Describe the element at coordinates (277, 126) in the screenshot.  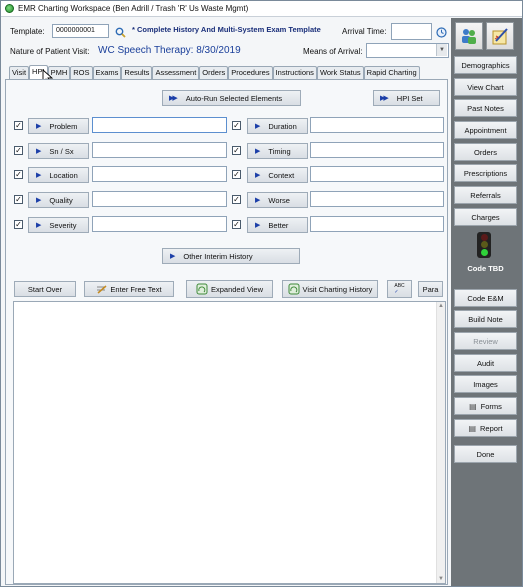
I see `duration-button: ▶ Duration` at that location.